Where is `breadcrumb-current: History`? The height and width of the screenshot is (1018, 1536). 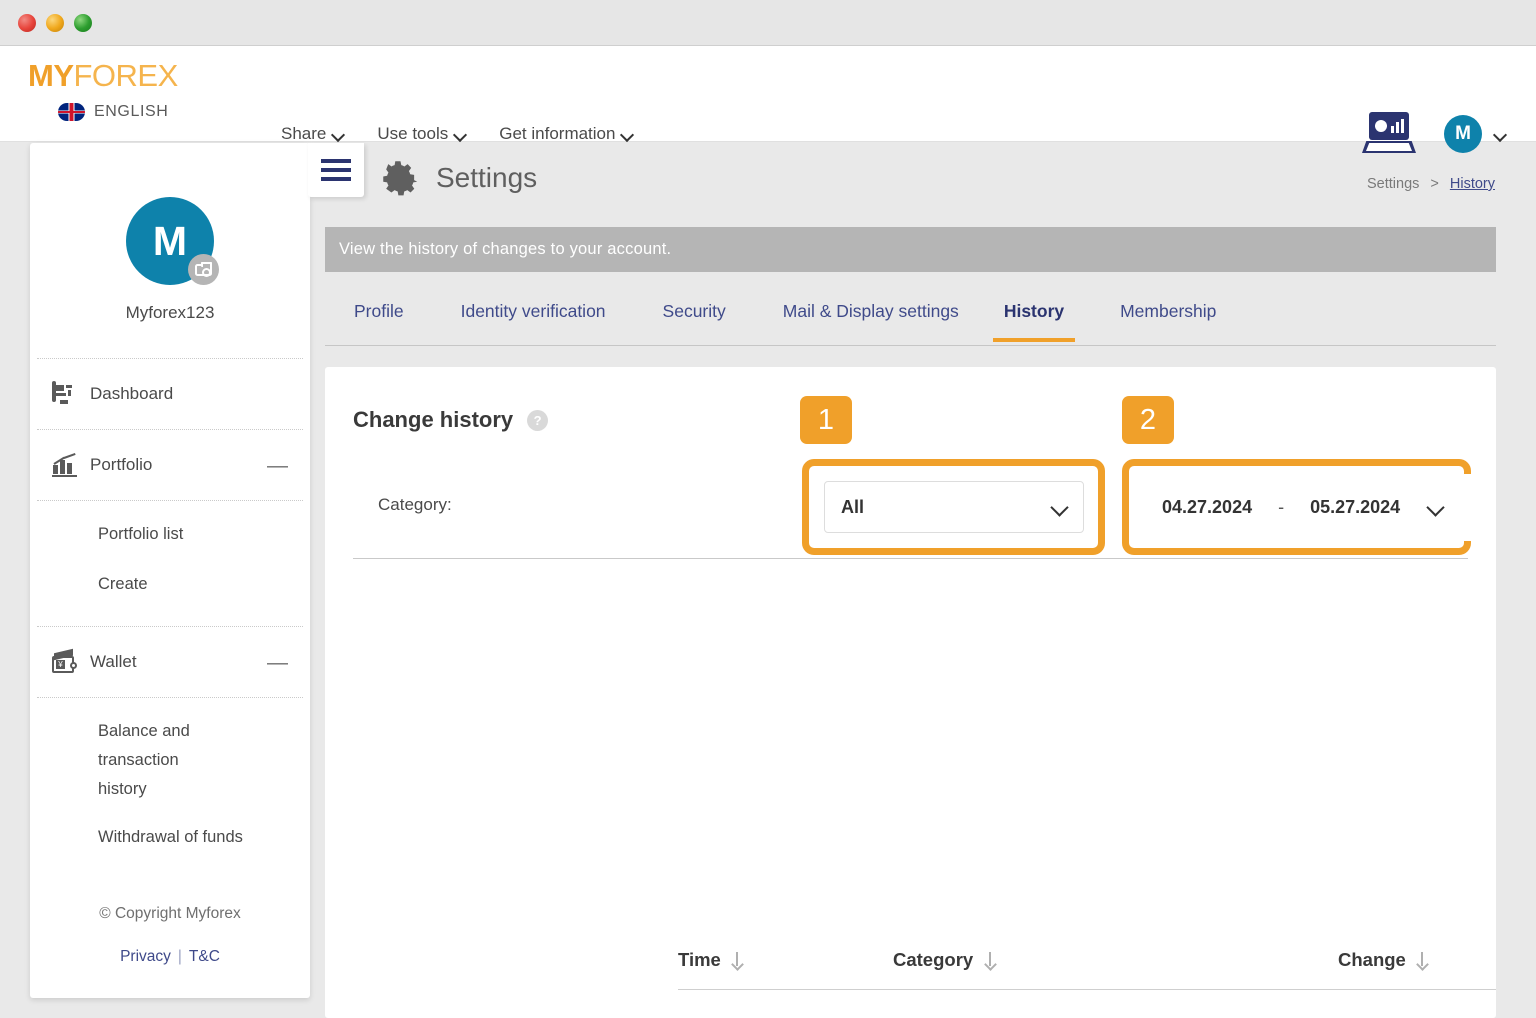
breadcrumb-current: History is located at coordinates (1472, 184).